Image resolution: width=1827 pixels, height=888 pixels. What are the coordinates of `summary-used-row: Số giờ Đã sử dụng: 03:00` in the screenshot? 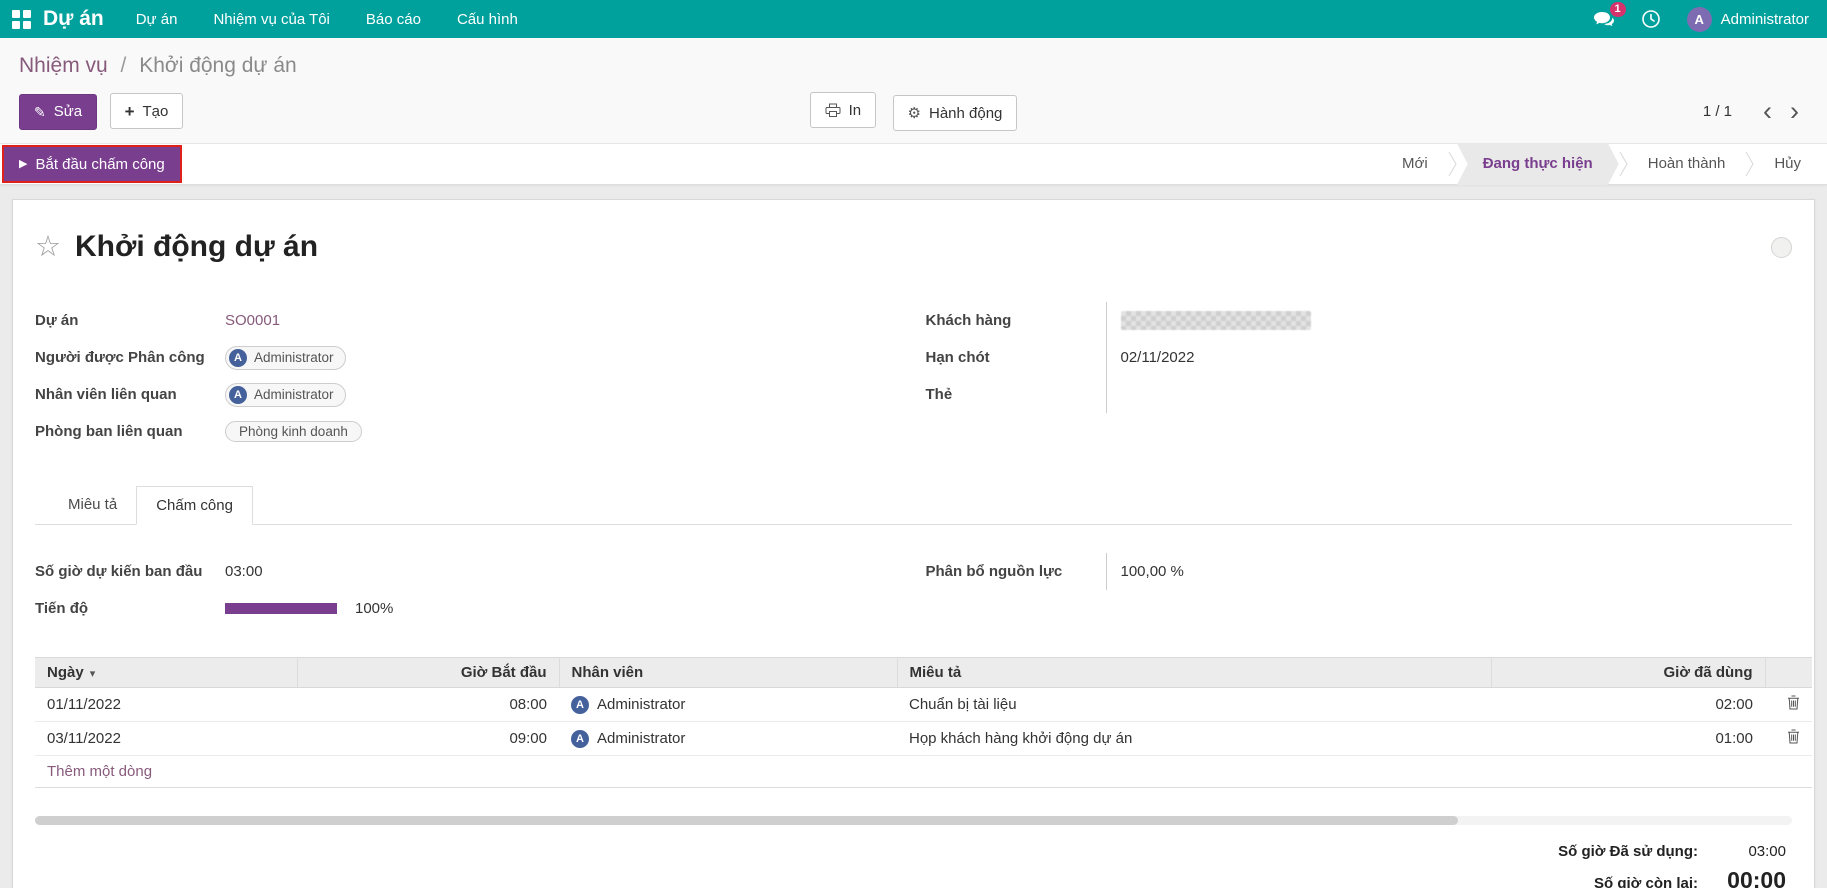 It's located at (1672, 851).